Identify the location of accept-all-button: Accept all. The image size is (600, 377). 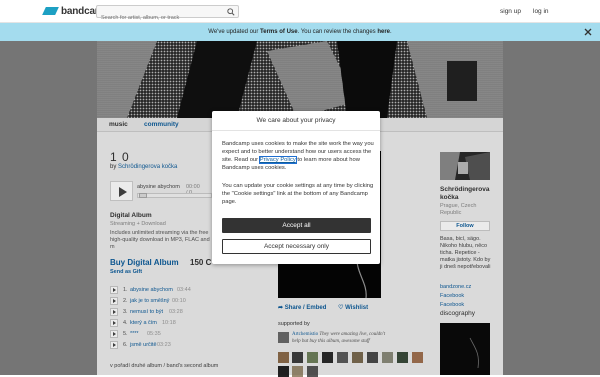
(296, 225).